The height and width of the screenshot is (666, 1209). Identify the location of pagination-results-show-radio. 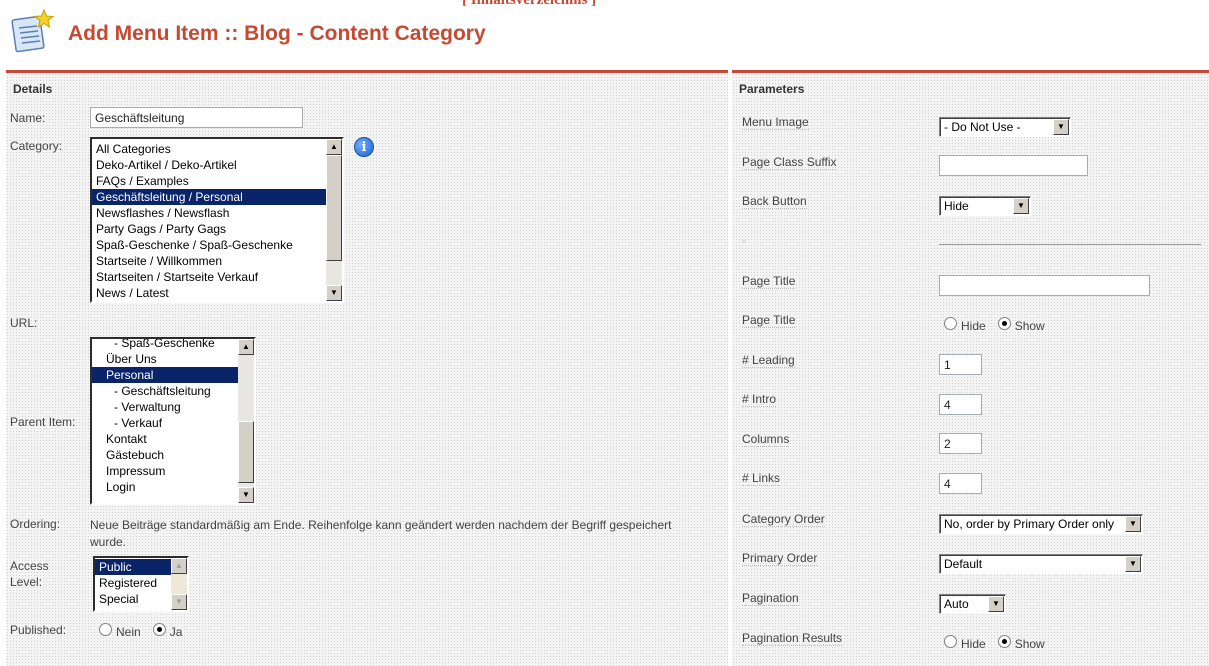
(1004, 641).